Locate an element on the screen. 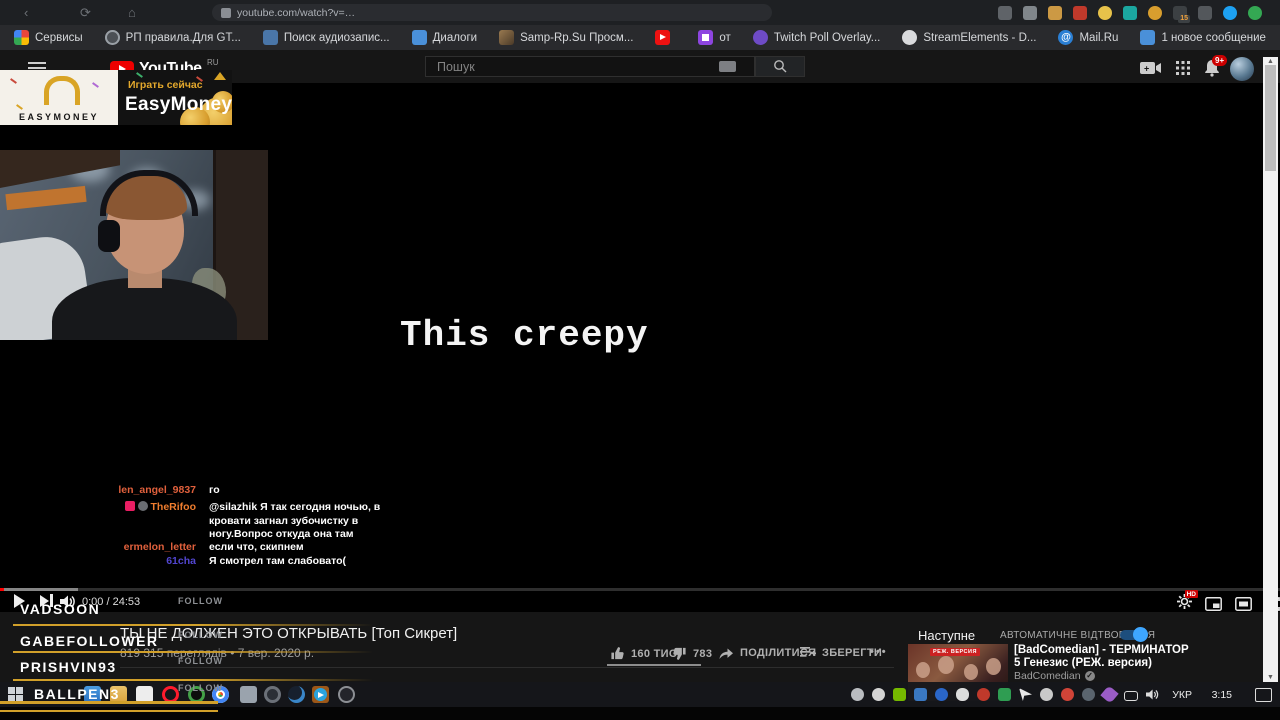 The image size is (1280, 720). search-box is located at coordinates (590, 66).